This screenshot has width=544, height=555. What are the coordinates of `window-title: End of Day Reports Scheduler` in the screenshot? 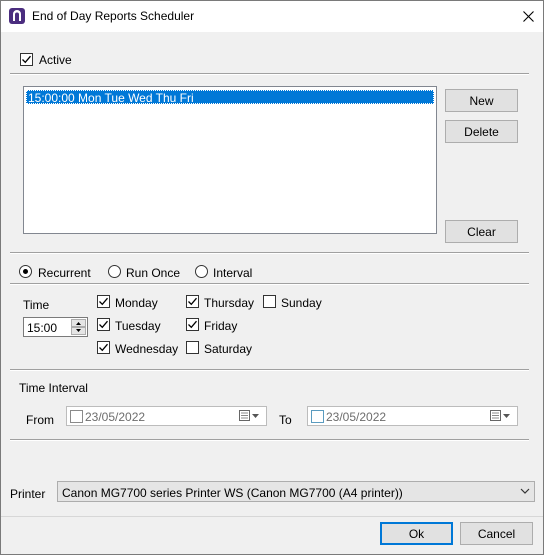 It's located at (113, 16).